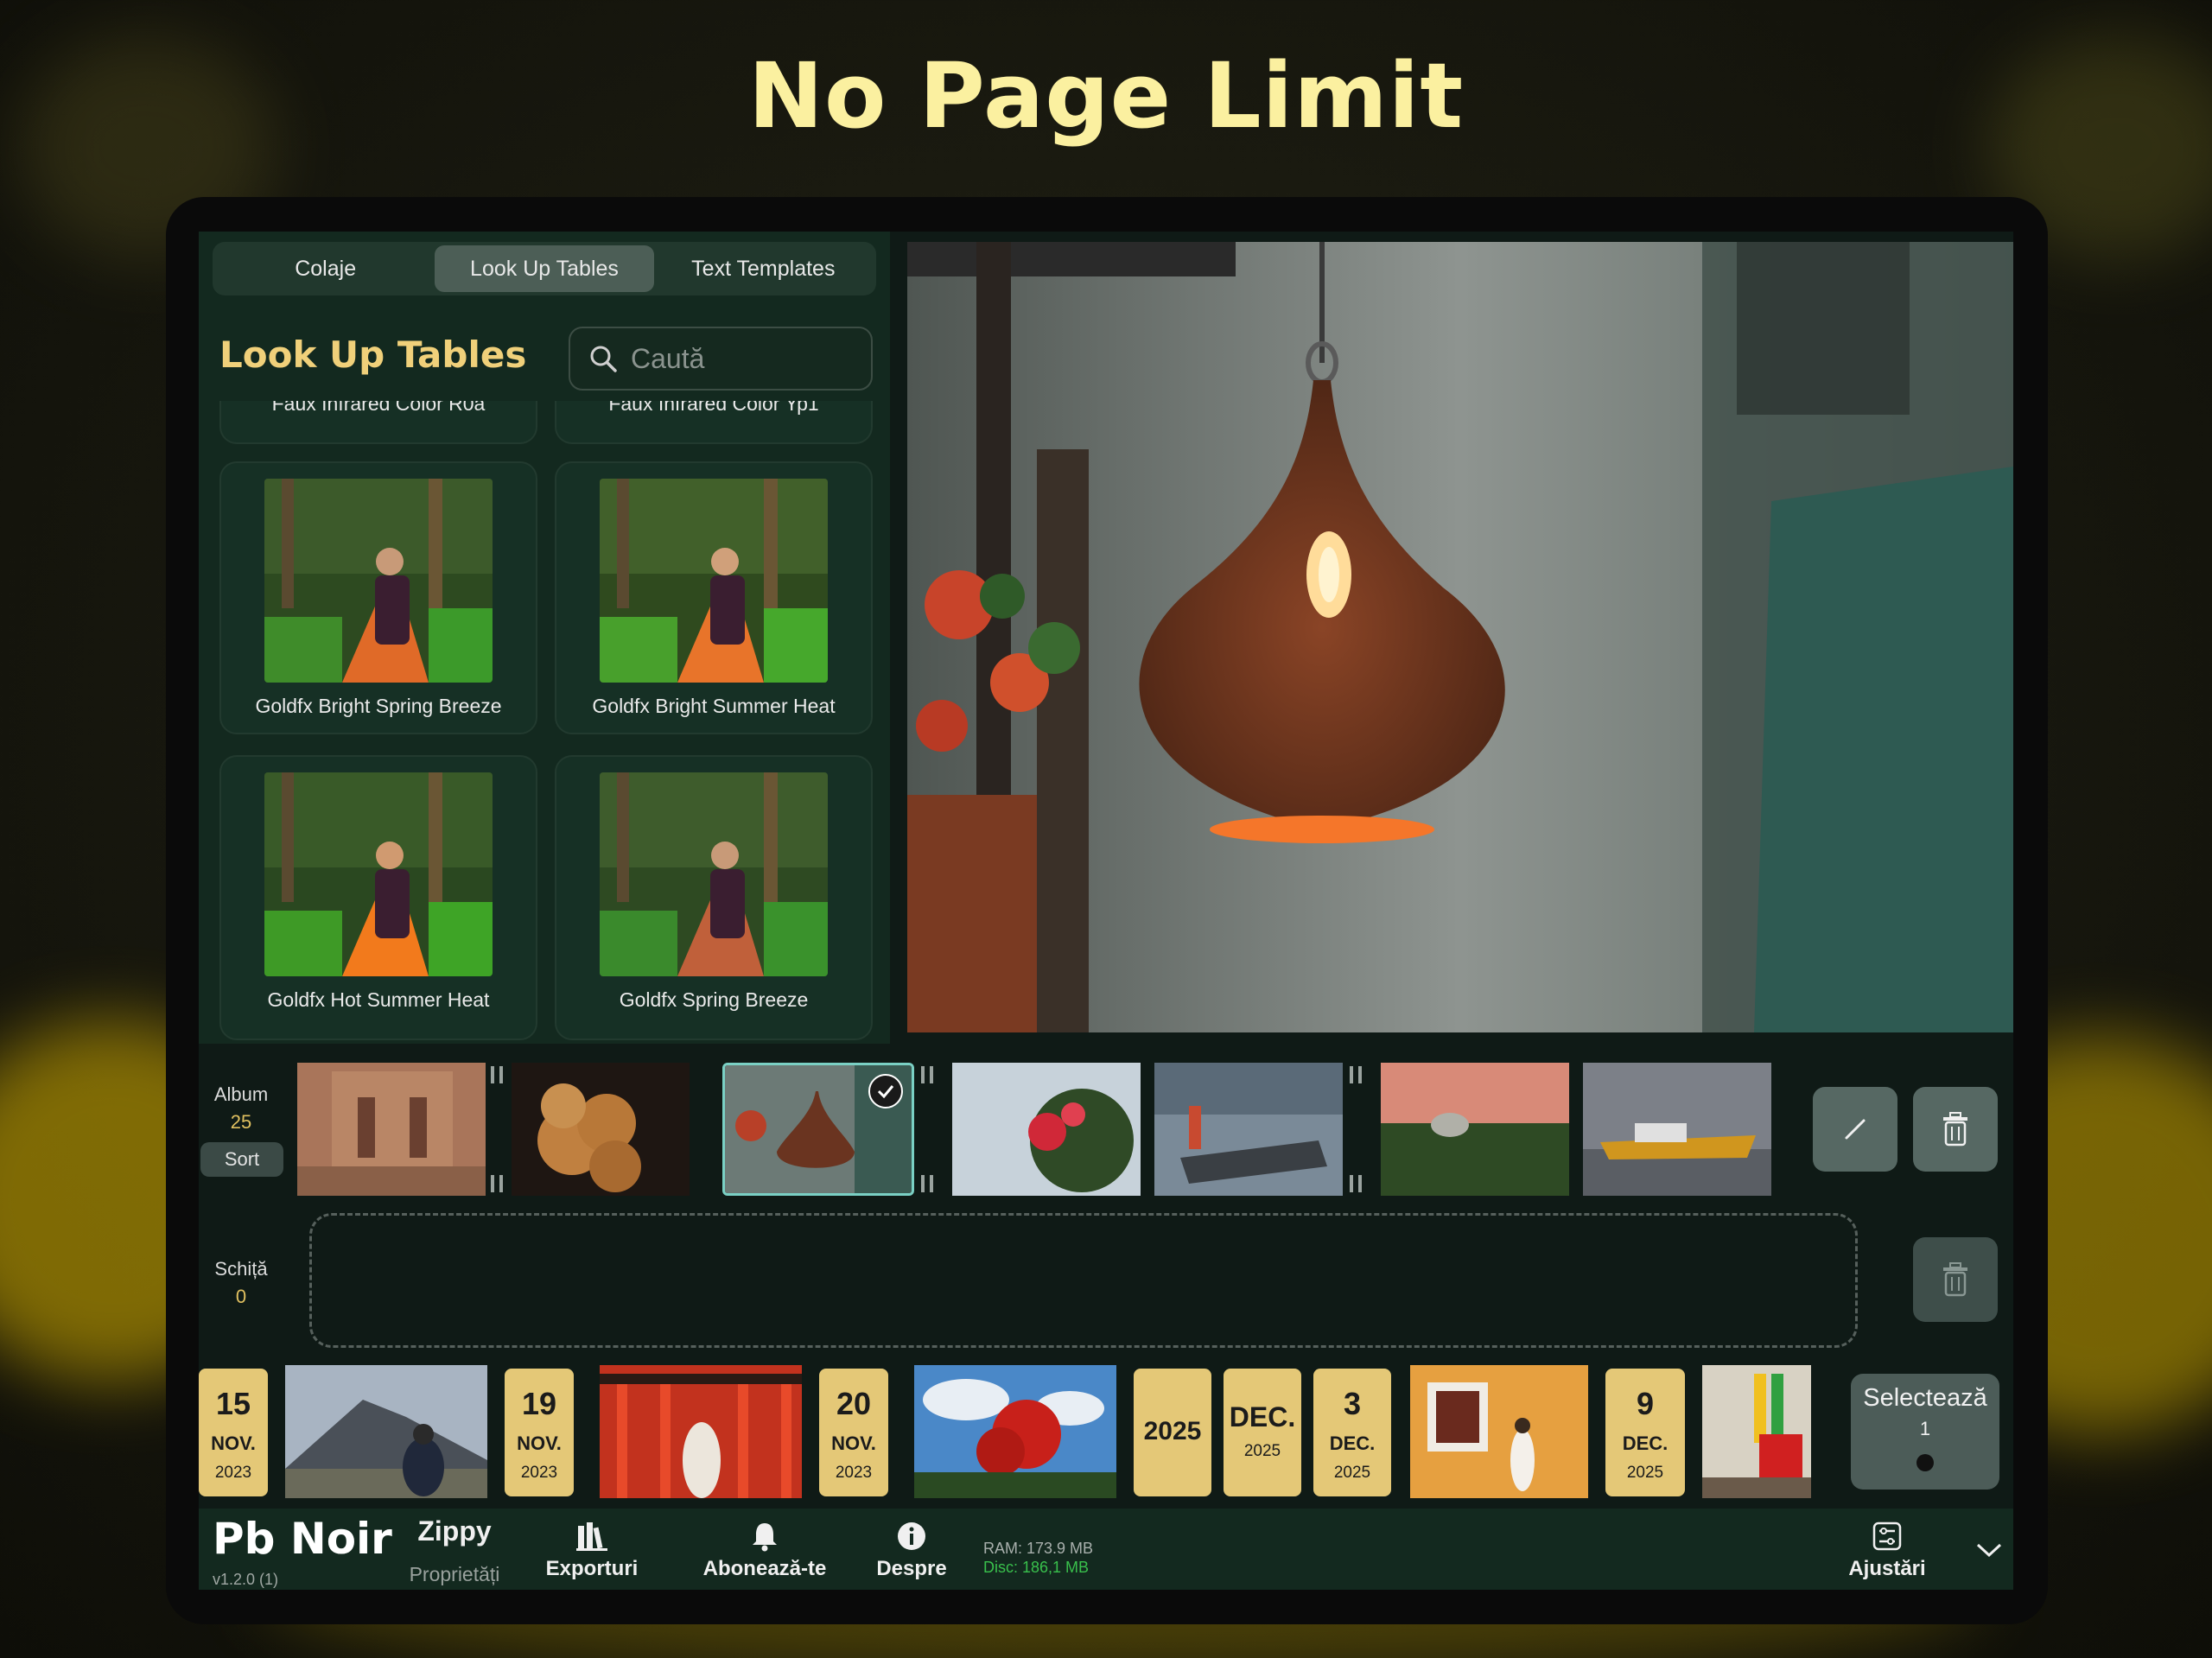 The height and width of the screenshot is (1658, 2212). I want to click on lut-card: Goldfx Bright Summer Heat, so click(714, 597).